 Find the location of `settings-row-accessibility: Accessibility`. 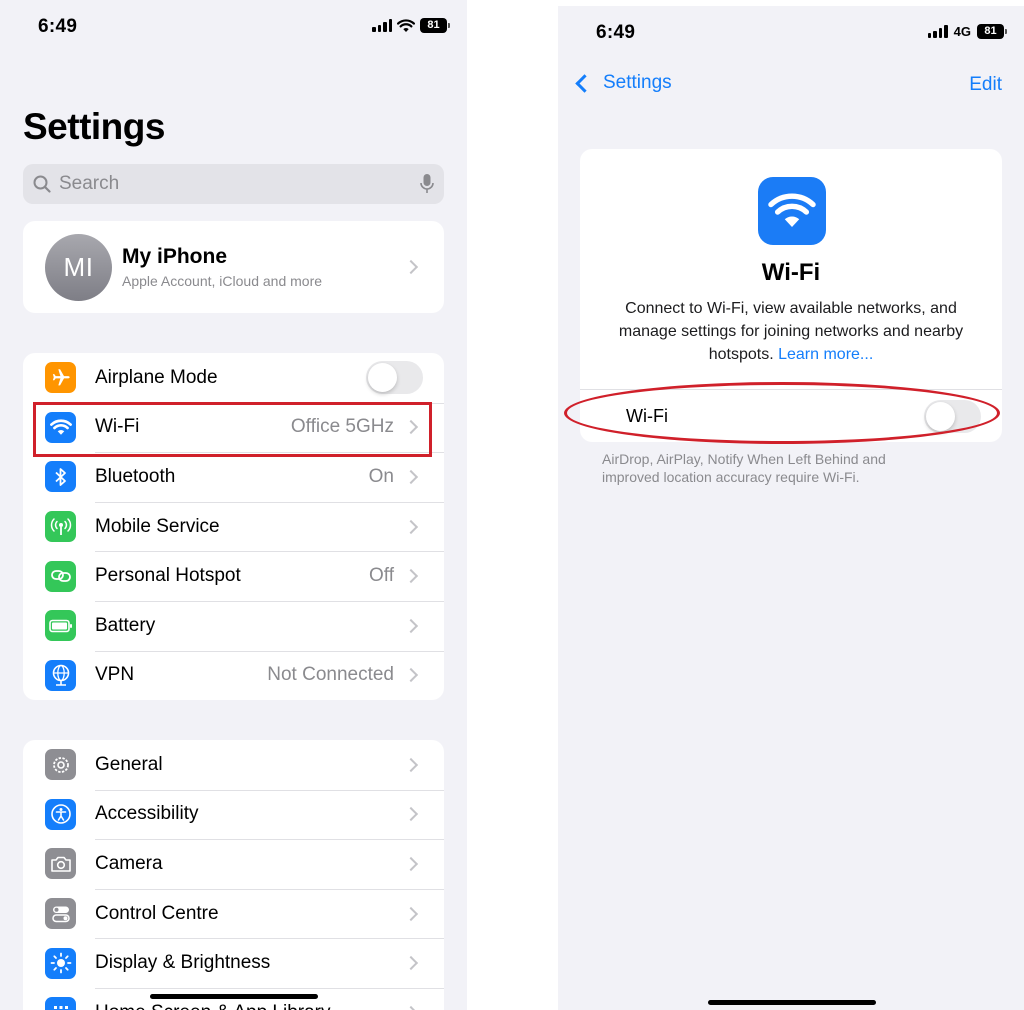

settings-row-accessibility: Accessibility is located at coordinates (233, 814).